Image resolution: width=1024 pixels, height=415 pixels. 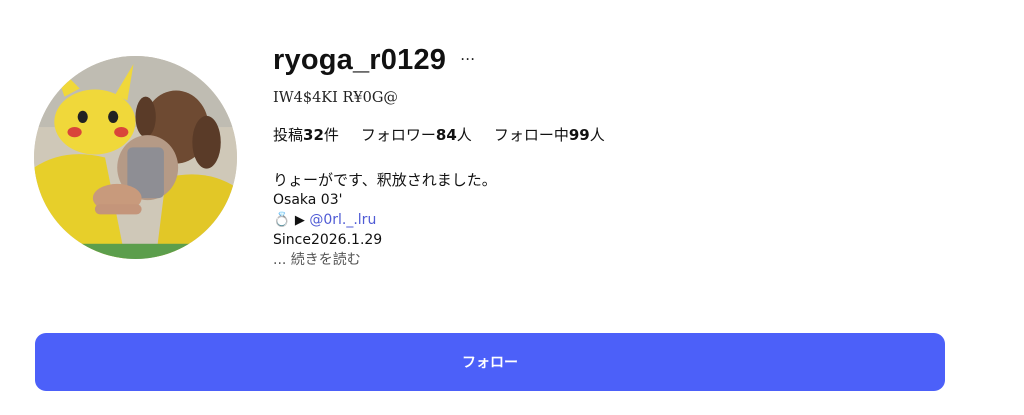 What do you see at coordinates (623, 260) in the screenshot?
I see `read-more-link: ... 続きを読む` at bounding box center [623, 260].